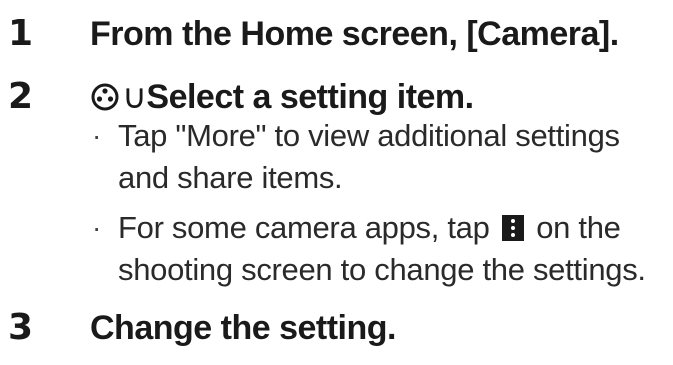 Image resolution: width=673 pixels, height=365 pixels. What do you see at coordinates (21, 327) in the screenshot?
I see `step-number: 3` at bounding box center [21, 327].